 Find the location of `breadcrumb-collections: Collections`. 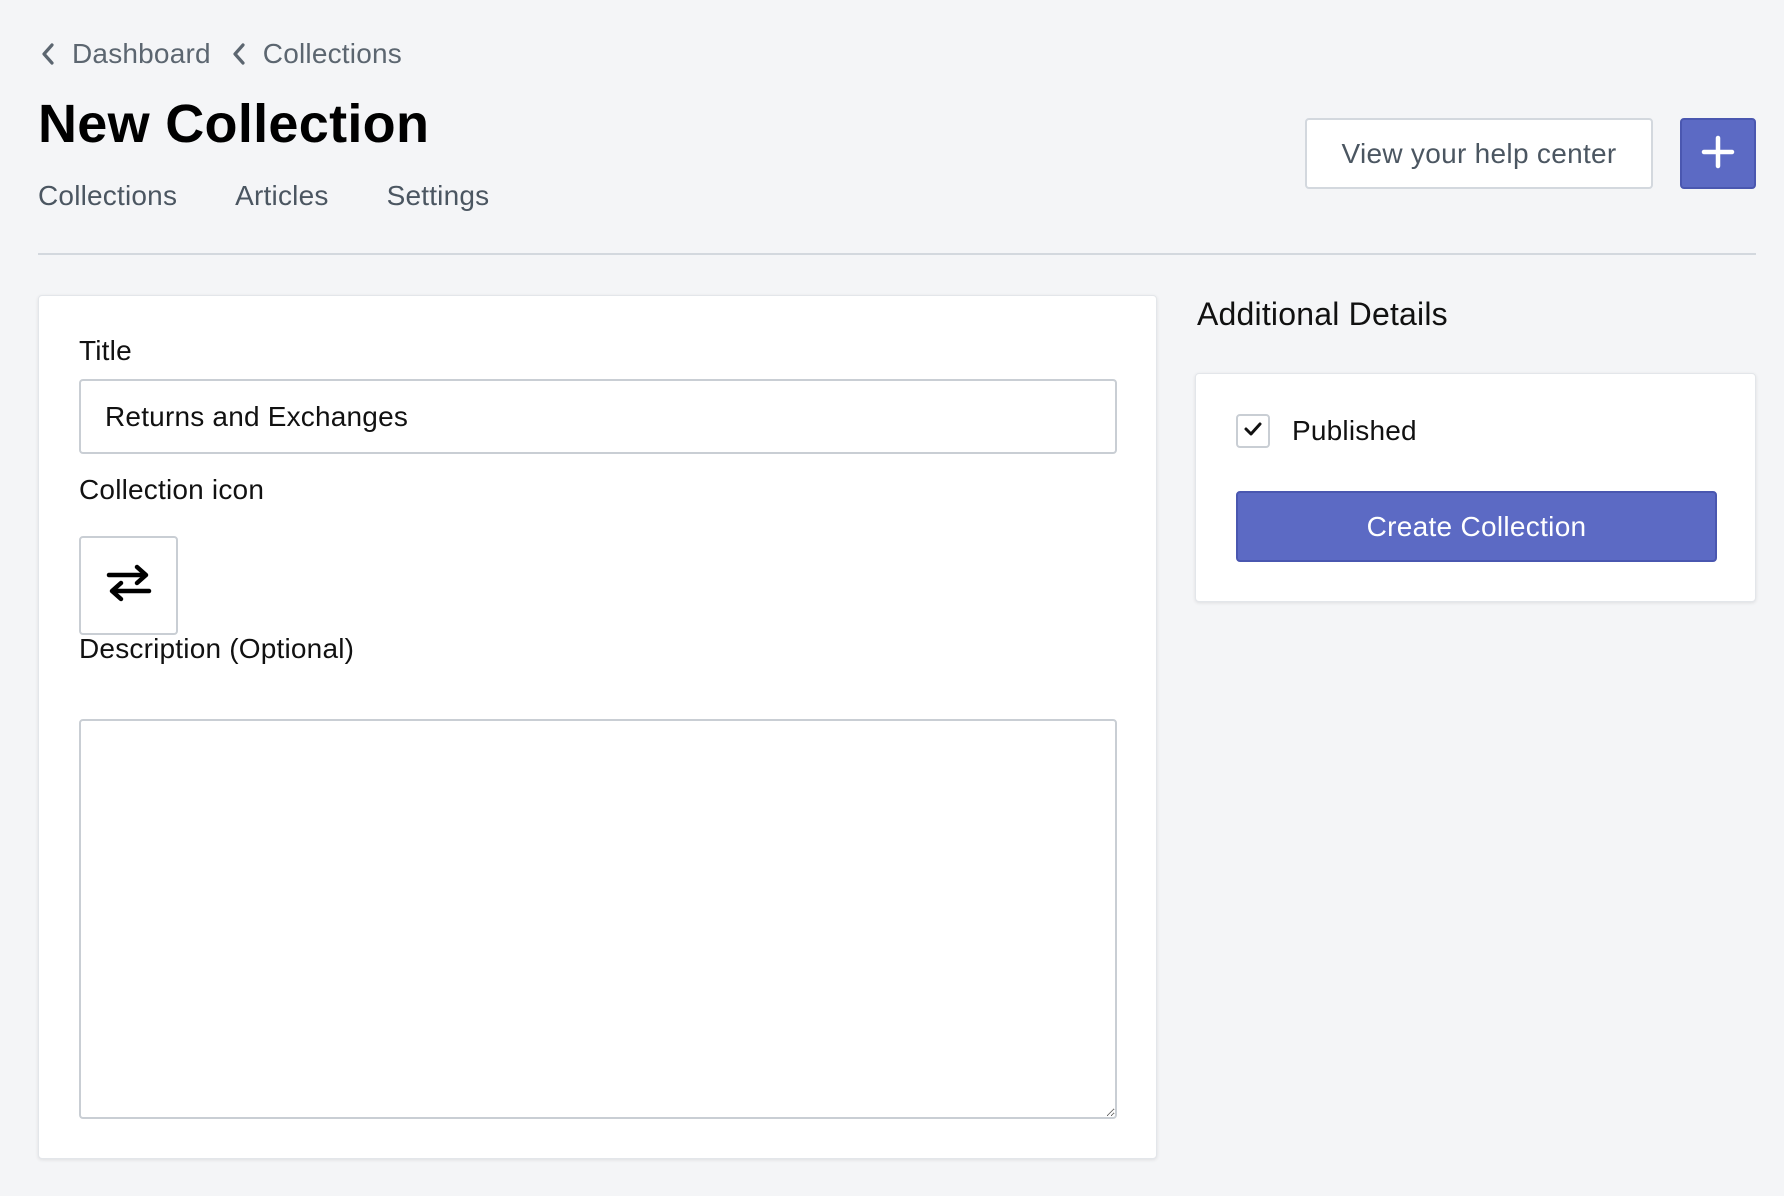

breadcrumb-collections: Collections is located at coordinates (315, 54).